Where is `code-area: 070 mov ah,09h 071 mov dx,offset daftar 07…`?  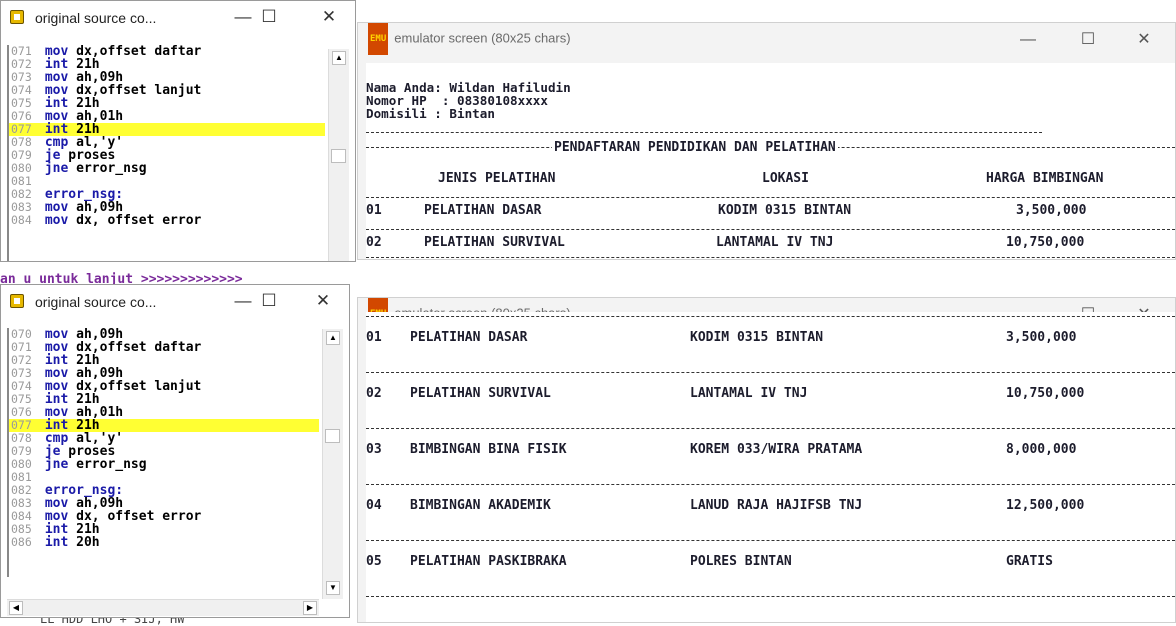 code-area: 070 mov ah,09h 071 mov dx,offset daftar 07… is located at coordinates (163, 452).